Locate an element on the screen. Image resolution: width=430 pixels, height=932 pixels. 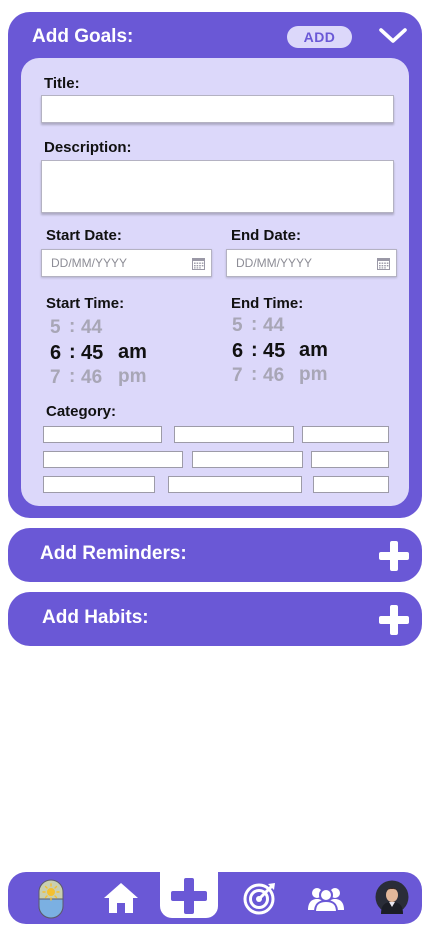
title-input is located at coordinates (217, 109).